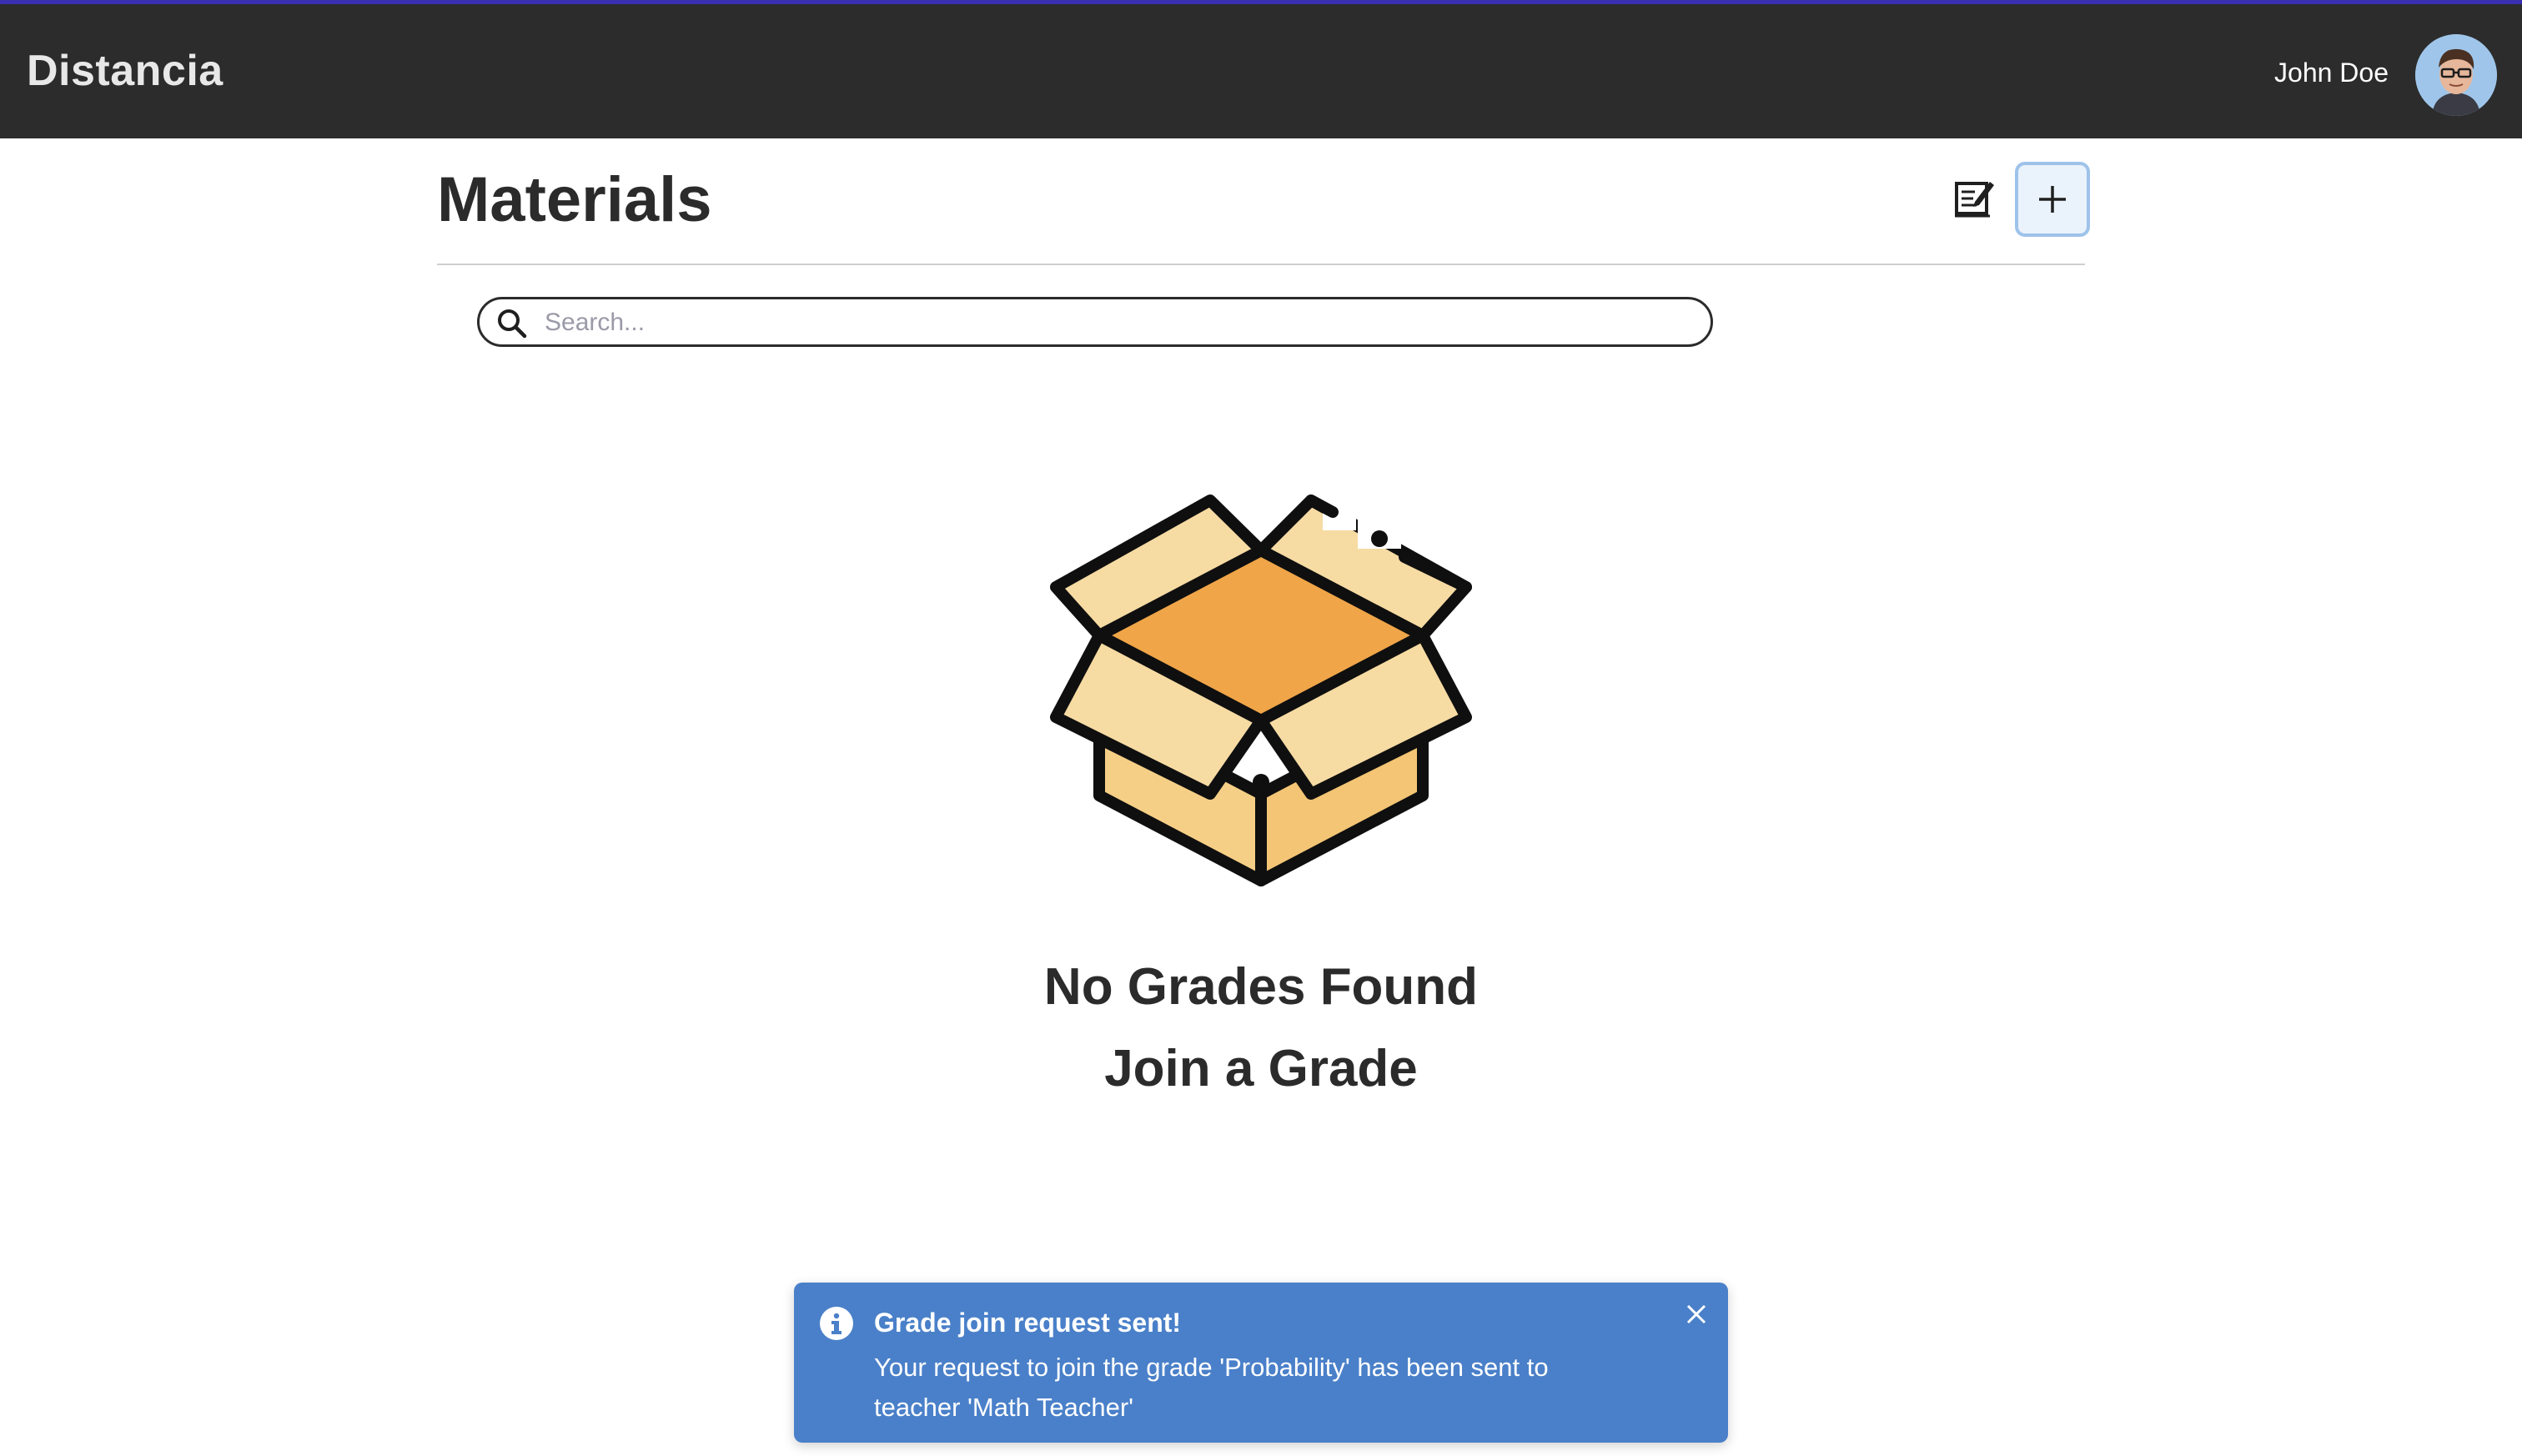 The image size is (2522, 1456). What do you see at coordinates (1261, 69) in the screenshot?
I see `top-navigation-bar: Distancia John Doe` at bounding box center [1261, 69].